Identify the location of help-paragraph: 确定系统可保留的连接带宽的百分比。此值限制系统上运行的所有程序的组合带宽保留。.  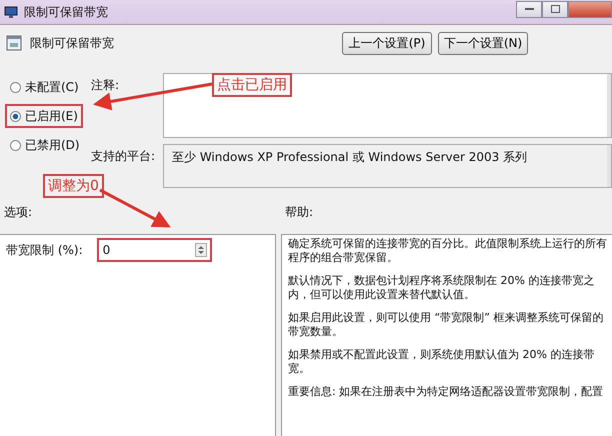
(448, 251).